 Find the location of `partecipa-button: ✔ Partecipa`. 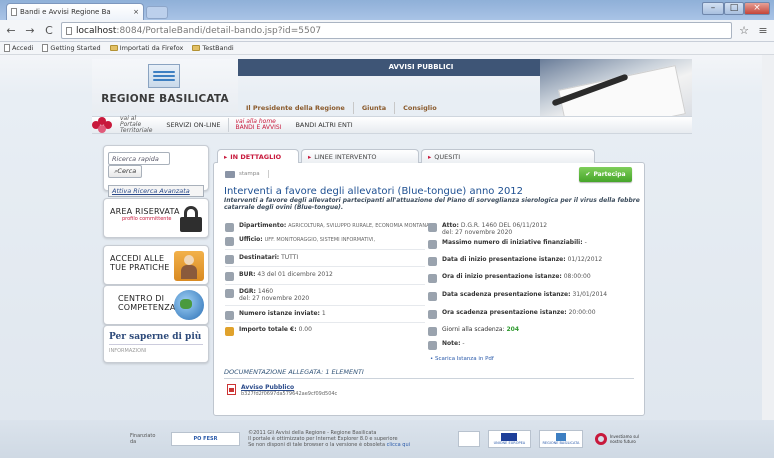

partecipa-button: ✔ Partecipa is located at coordinates (605, 174).